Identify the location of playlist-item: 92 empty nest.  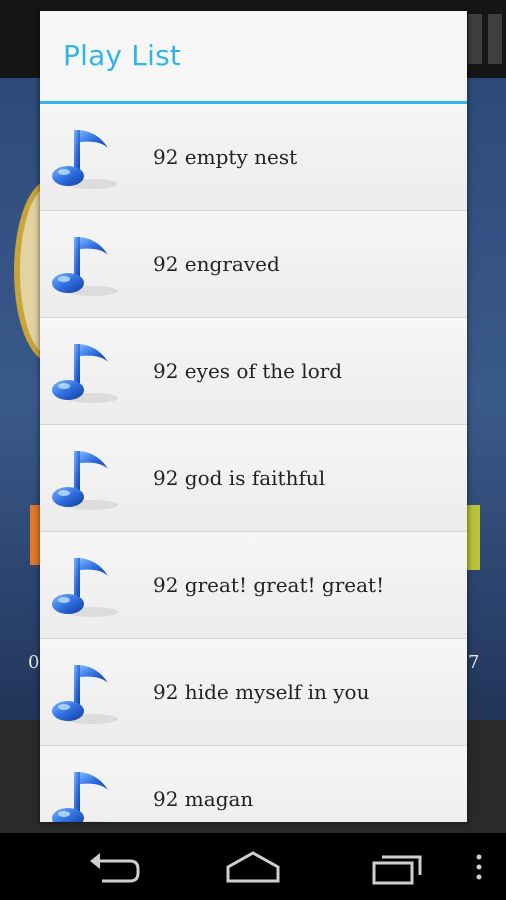
(253, 157).